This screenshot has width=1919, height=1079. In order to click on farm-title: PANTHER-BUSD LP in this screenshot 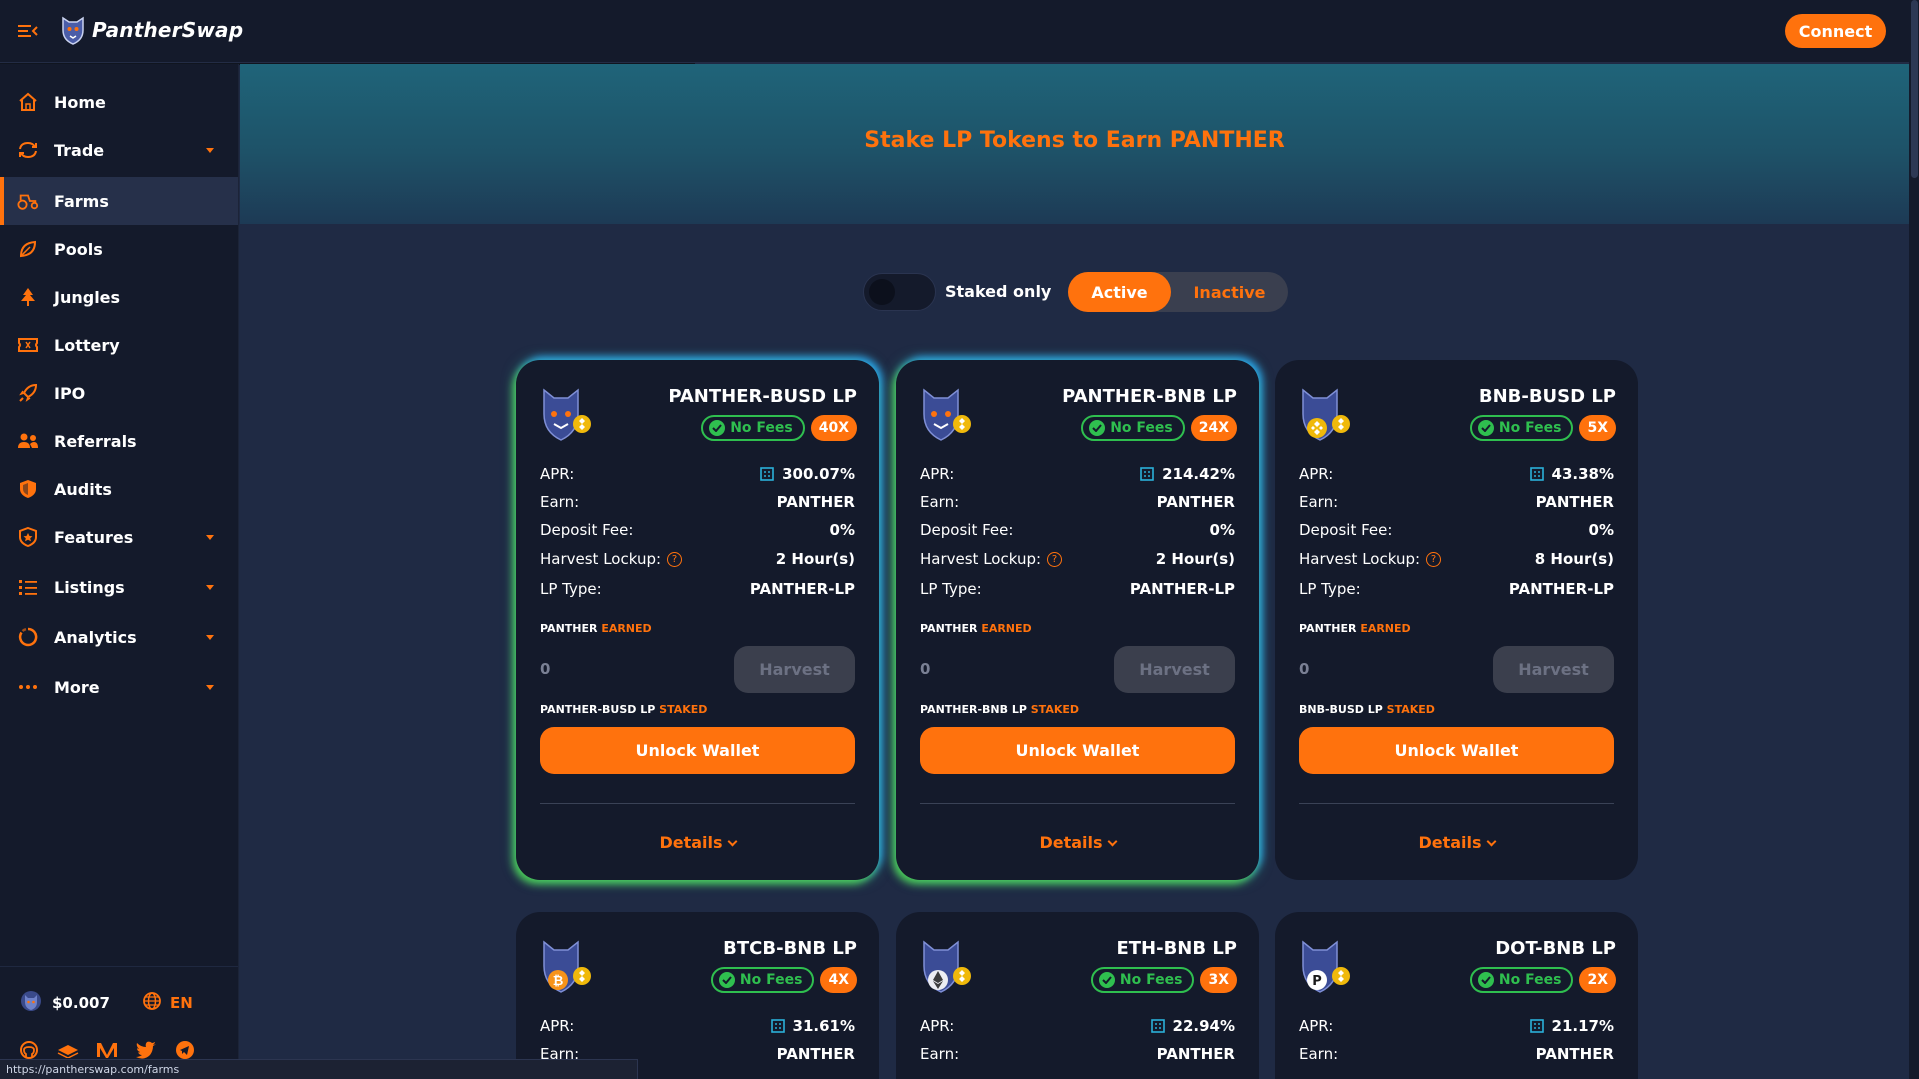, I will do `click(762, 396)`.